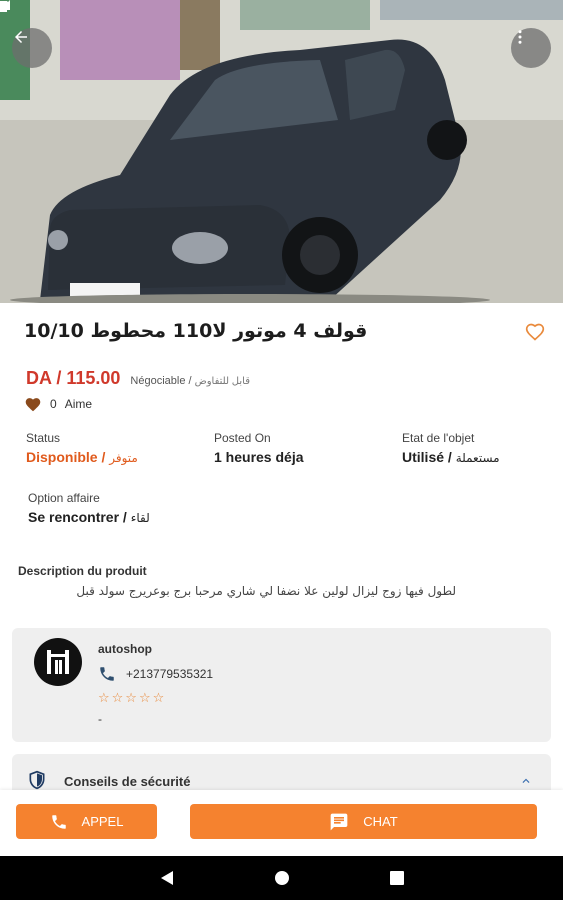 This screenshot has width=563, height=900. Describe the element at coordinates (170, 674) in the screenshot. I see `seller-phone-number: +213779535321` at that location.